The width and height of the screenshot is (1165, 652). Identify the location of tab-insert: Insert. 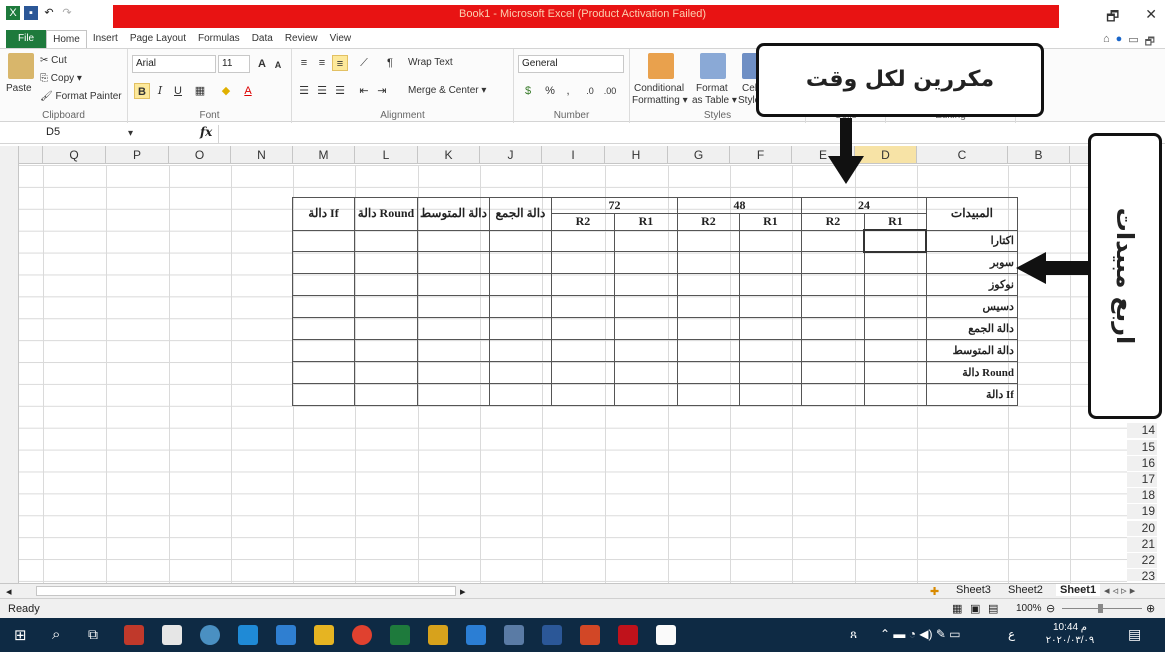
(105, 39).